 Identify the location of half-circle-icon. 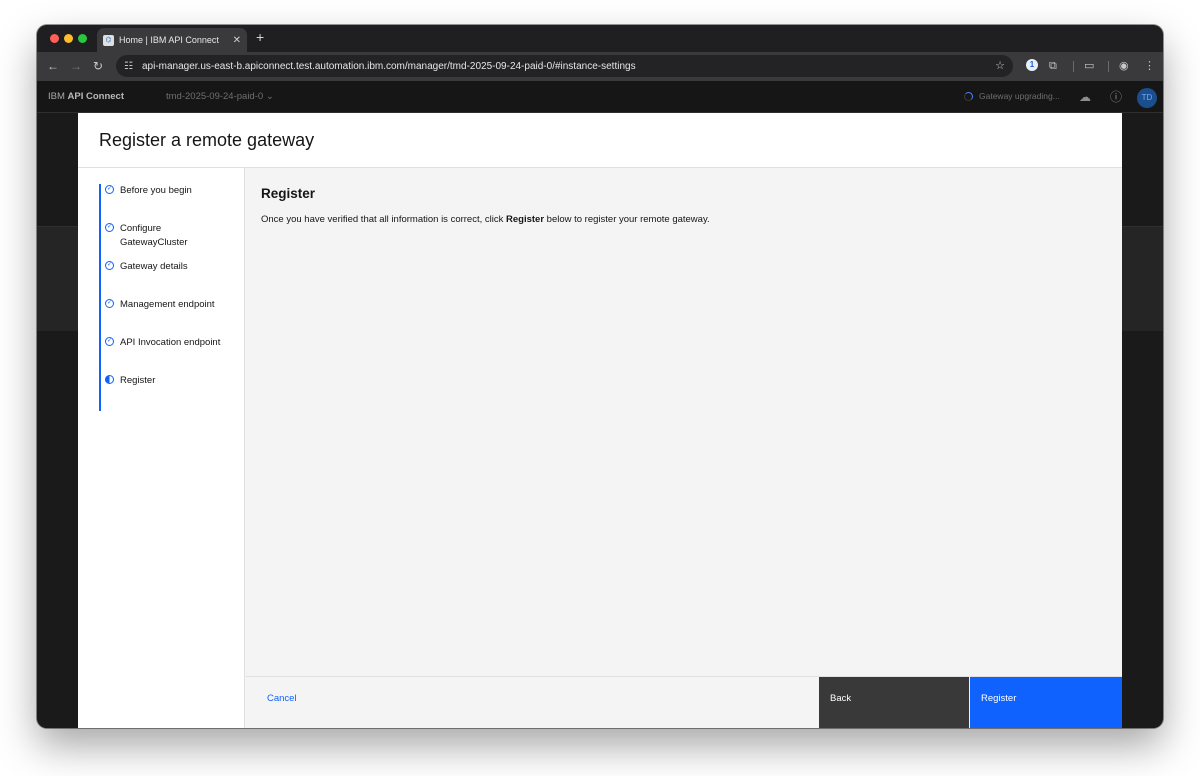
(109, 379).